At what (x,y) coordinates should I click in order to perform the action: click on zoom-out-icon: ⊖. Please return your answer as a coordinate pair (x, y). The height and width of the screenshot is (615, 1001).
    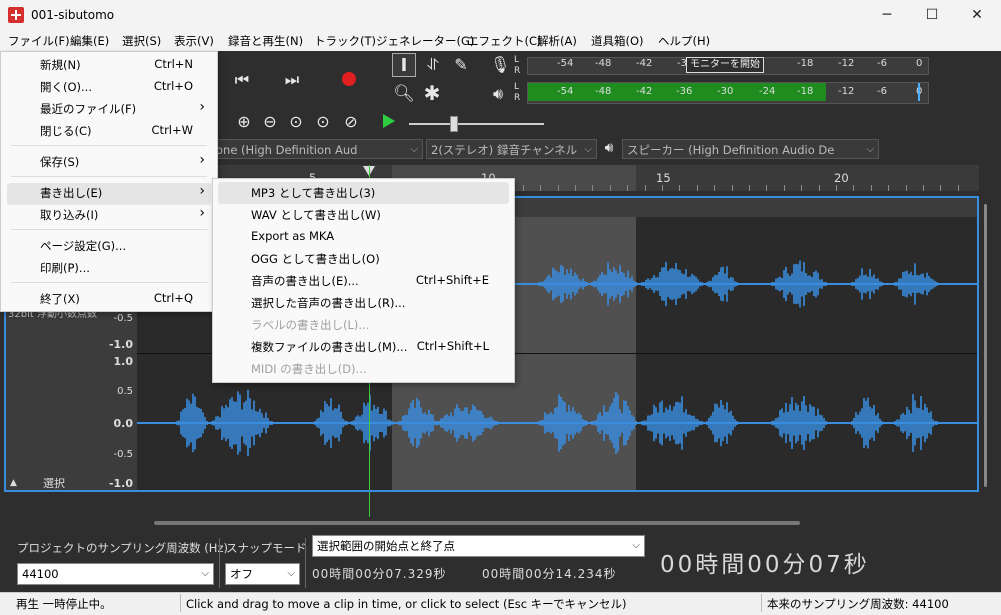
    Looking at the image, I should click on (270, 121).